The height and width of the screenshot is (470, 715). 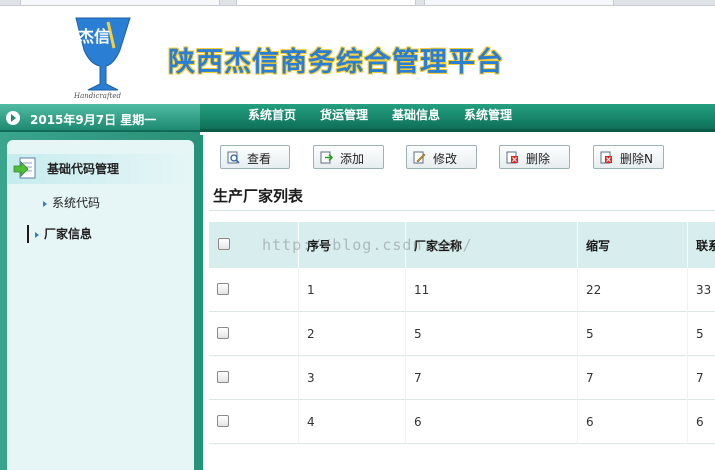 What do you see at coordinates (445, 159) in the screenshot?
I see `button-label: 修改` at bounding box center [445, 159].